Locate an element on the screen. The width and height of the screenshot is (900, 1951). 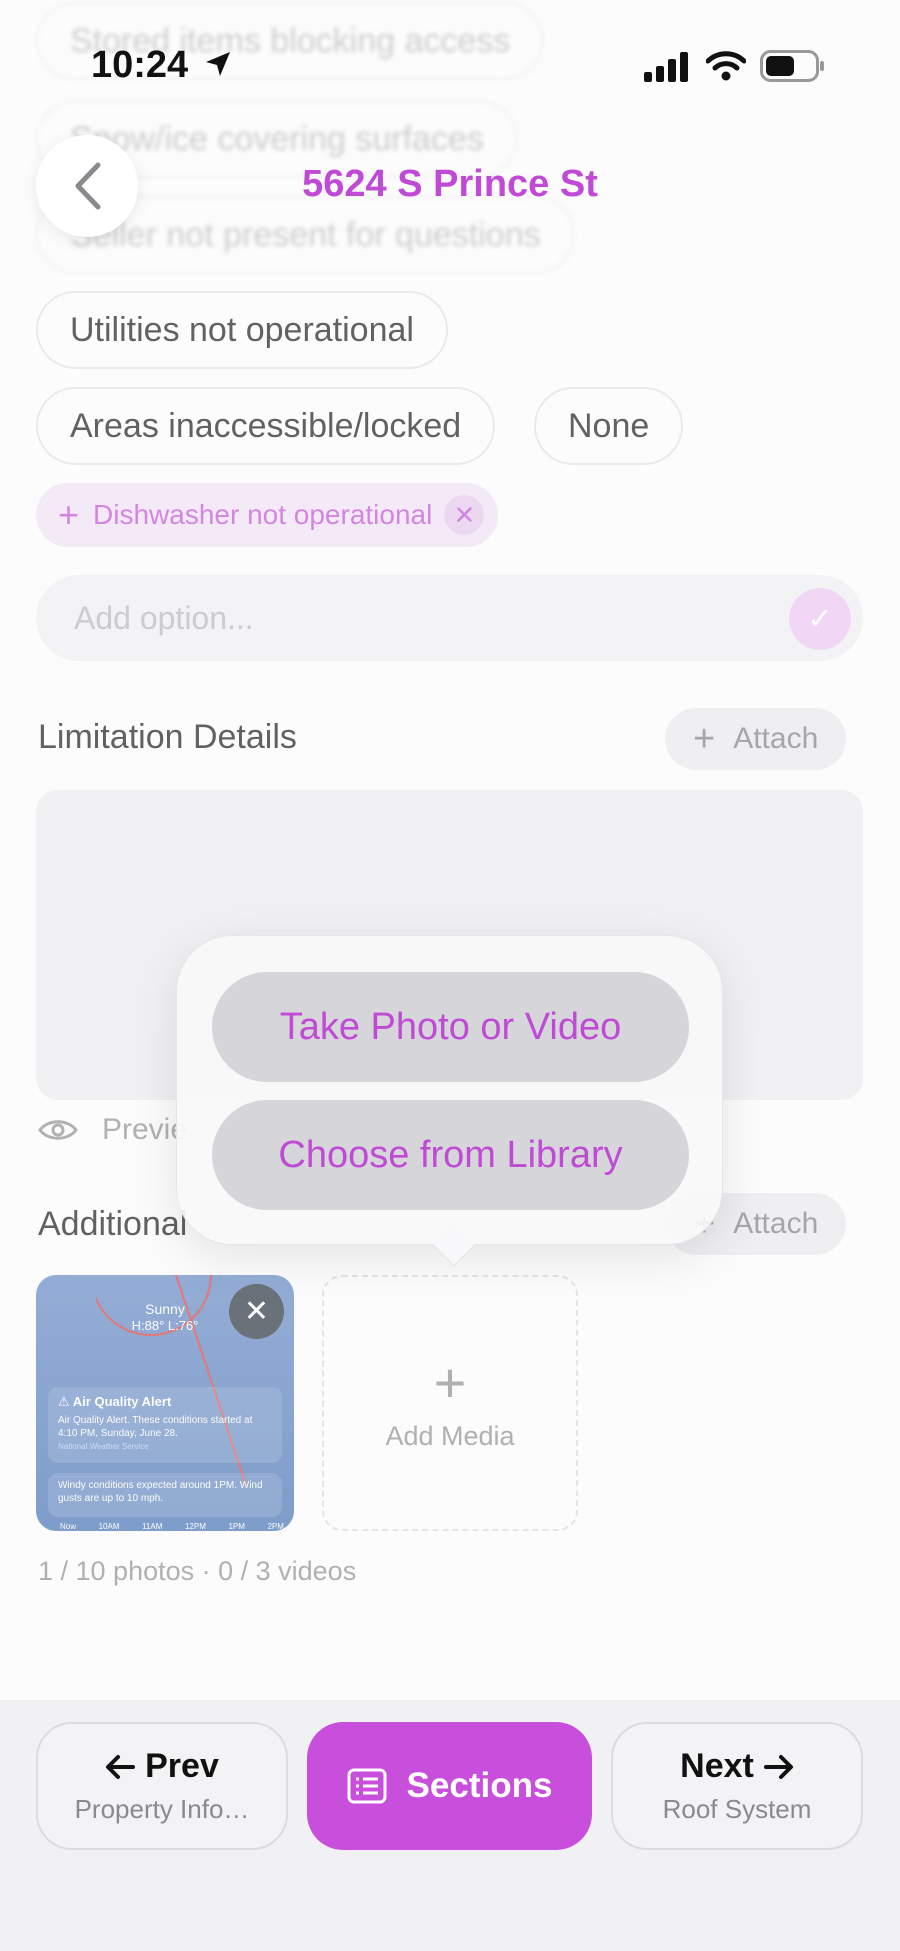
prev-main: Prev is located at coordinates (162, 1766).